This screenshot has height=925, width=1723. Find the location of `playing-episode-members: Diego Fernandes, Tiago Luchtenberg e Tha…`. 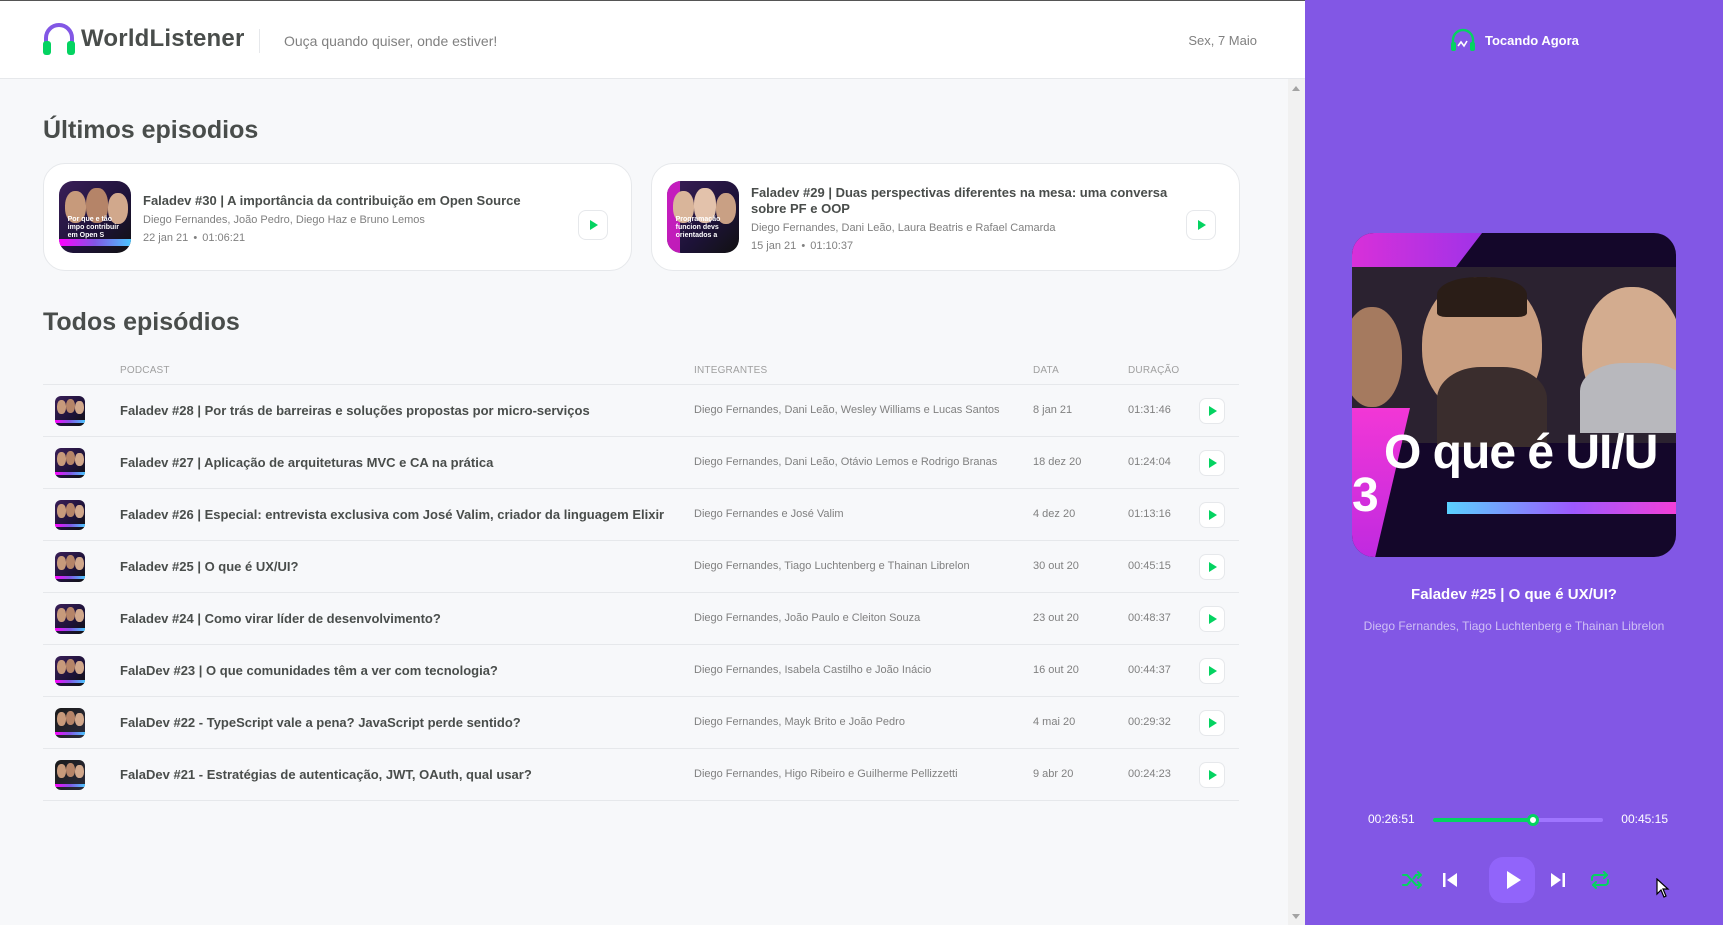

playing-episode-members: Diego Fernandes, Tiago Luchtenberg e Tha… is located at coordinates (1514, 626).